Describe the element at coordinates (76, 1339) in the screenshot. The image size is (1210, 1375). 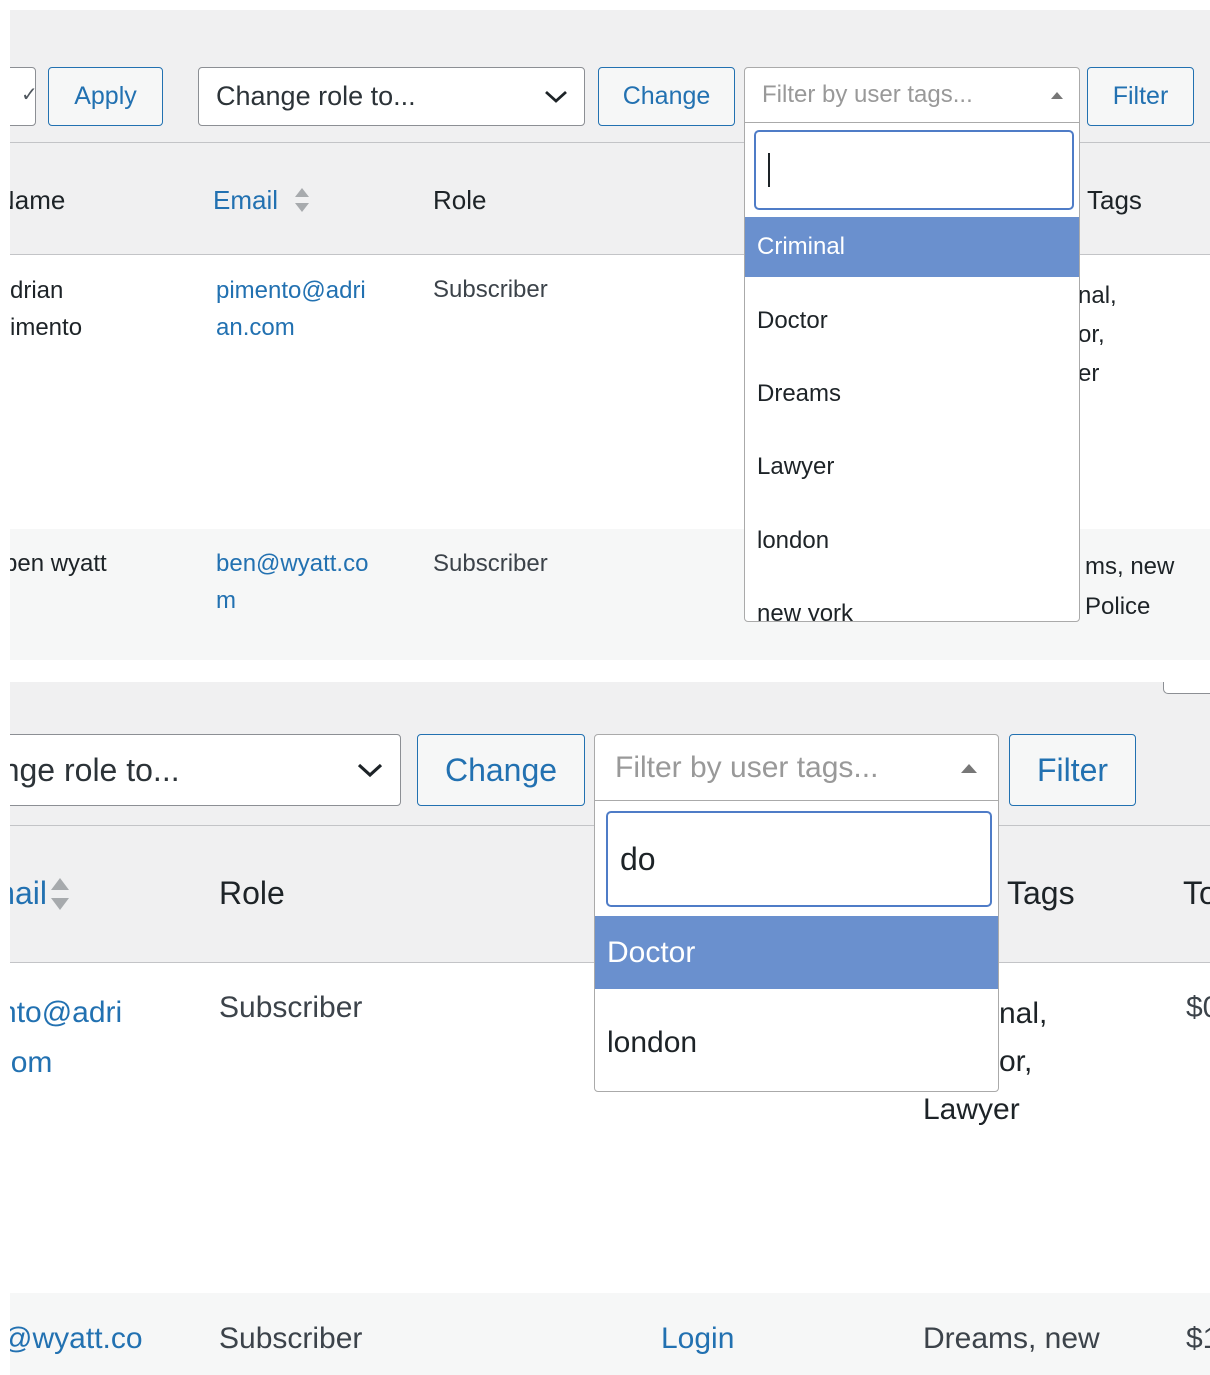
I see `user-email-link: ben@wyatt.co` at that location.